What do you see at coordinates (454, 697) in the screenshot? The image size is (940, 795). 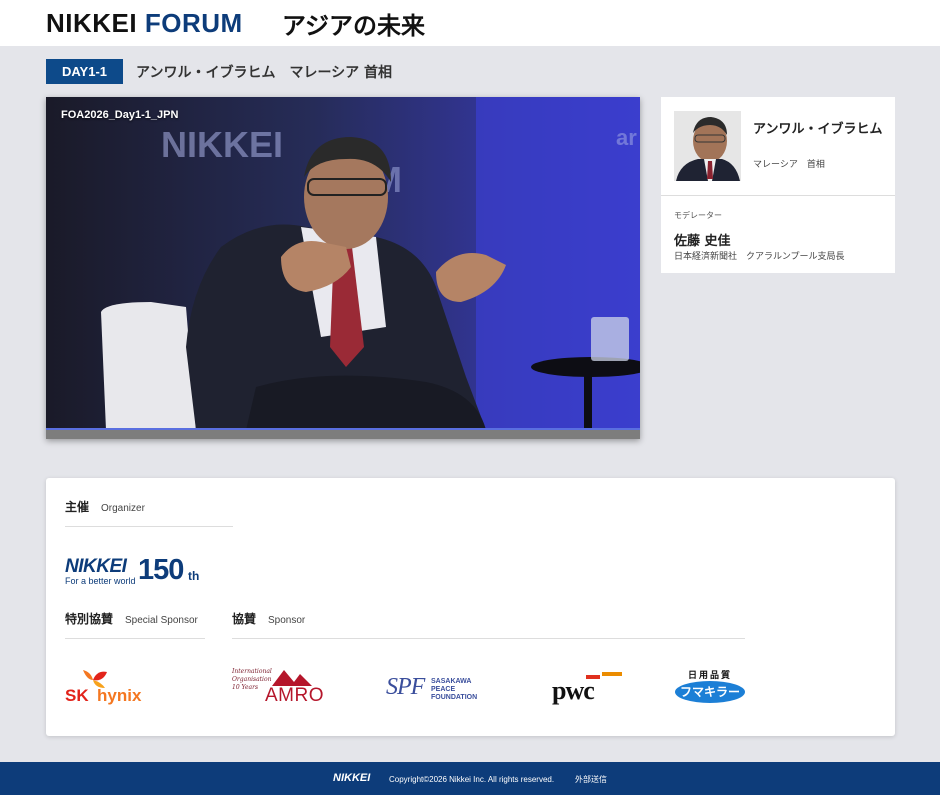 I see `spf-line-3: FOUNDATION` at bounding box center [454, 697].